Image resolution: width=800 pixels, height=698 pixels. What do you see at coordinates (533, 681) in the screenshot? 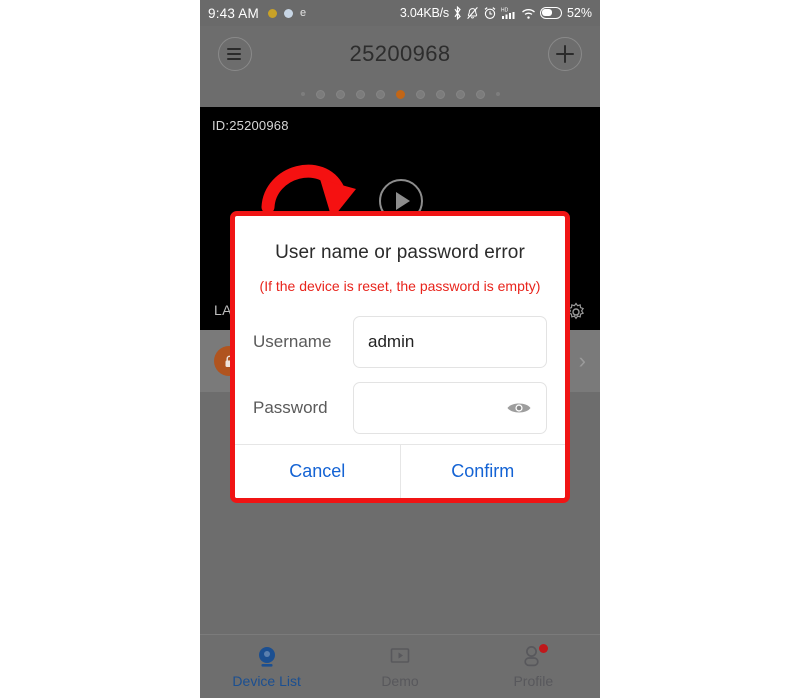
I see `nav-label-profile: Profile` at bounding box center [533, 681].